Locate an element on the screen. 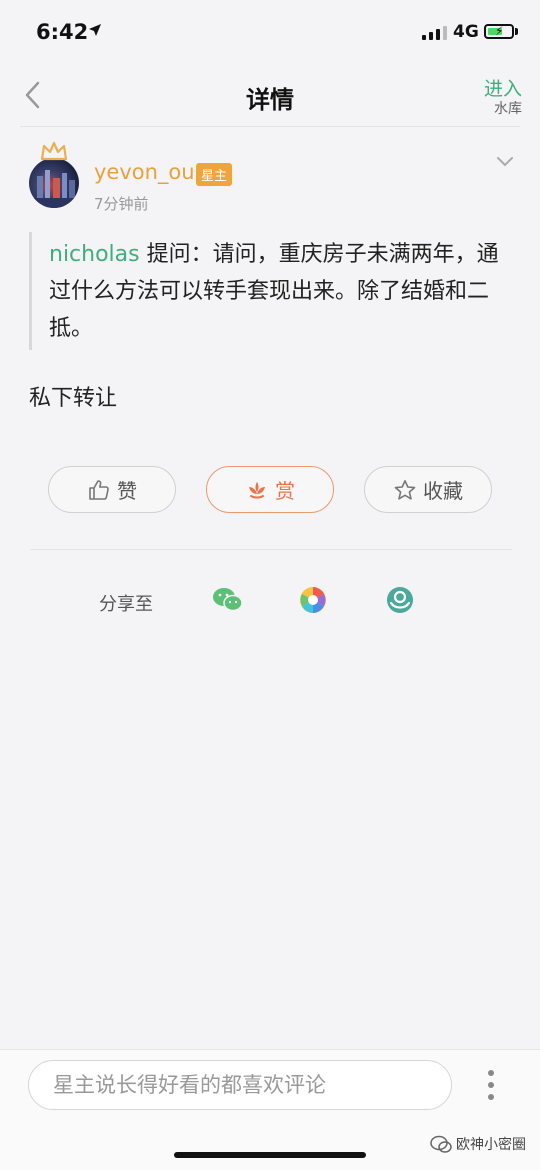 The width and height of the screenshot is (540, 1170). share-label: 分享至 is located at coordinates (126, 604).